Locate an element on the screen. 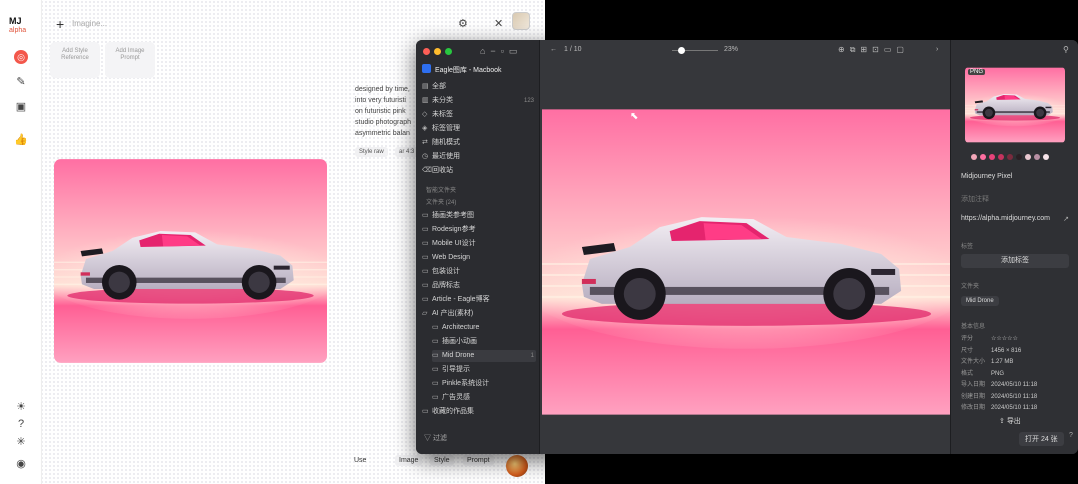  folder-label: Article - Eagle博客 is located at coordinates (461, 299).